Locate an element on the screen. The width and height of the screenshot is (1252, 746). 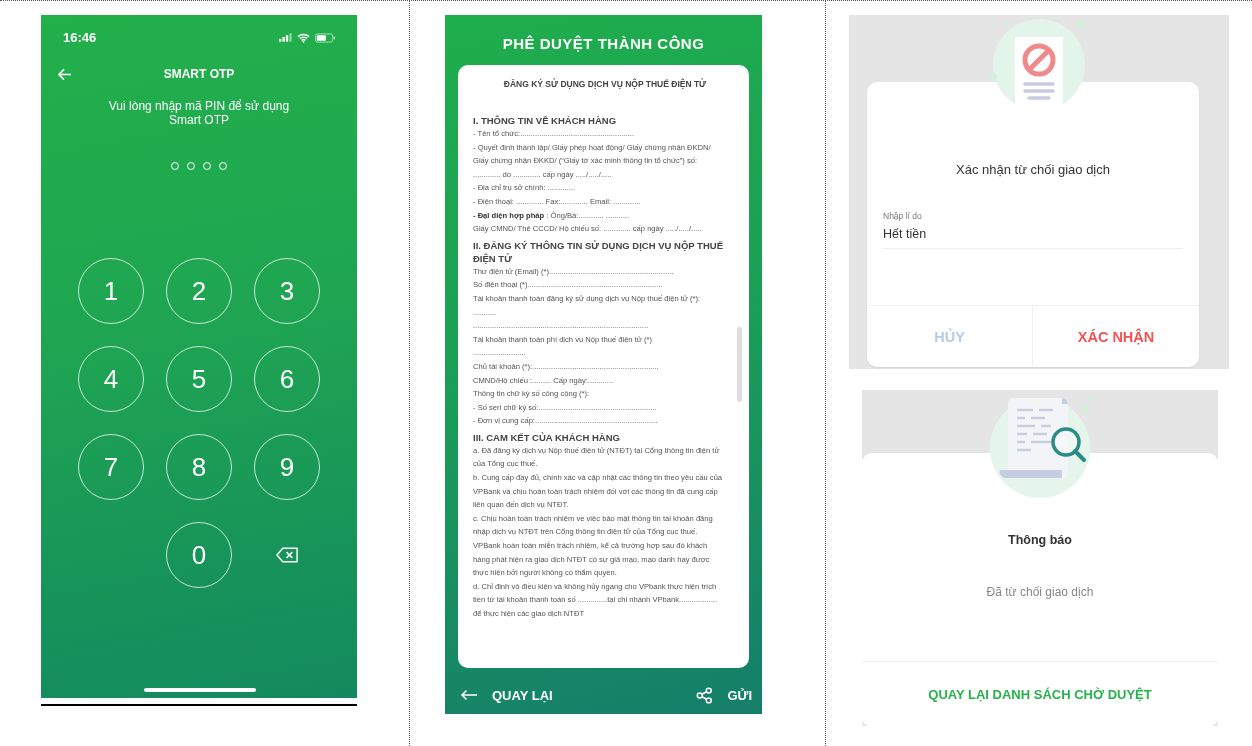
dialog-message: Đã từ chối giao dịch is located at coordinates (1040, 592).